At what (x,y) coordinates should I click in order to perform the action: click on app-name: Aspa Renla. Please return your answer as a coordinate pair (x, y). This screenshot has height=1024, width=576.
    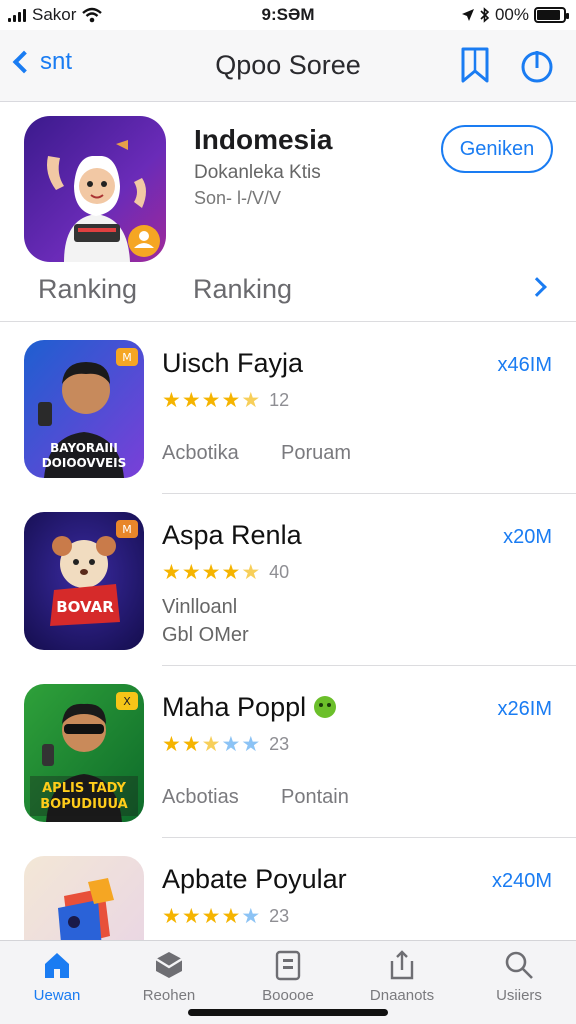
    Looking at the image, I should click on (232, 535).